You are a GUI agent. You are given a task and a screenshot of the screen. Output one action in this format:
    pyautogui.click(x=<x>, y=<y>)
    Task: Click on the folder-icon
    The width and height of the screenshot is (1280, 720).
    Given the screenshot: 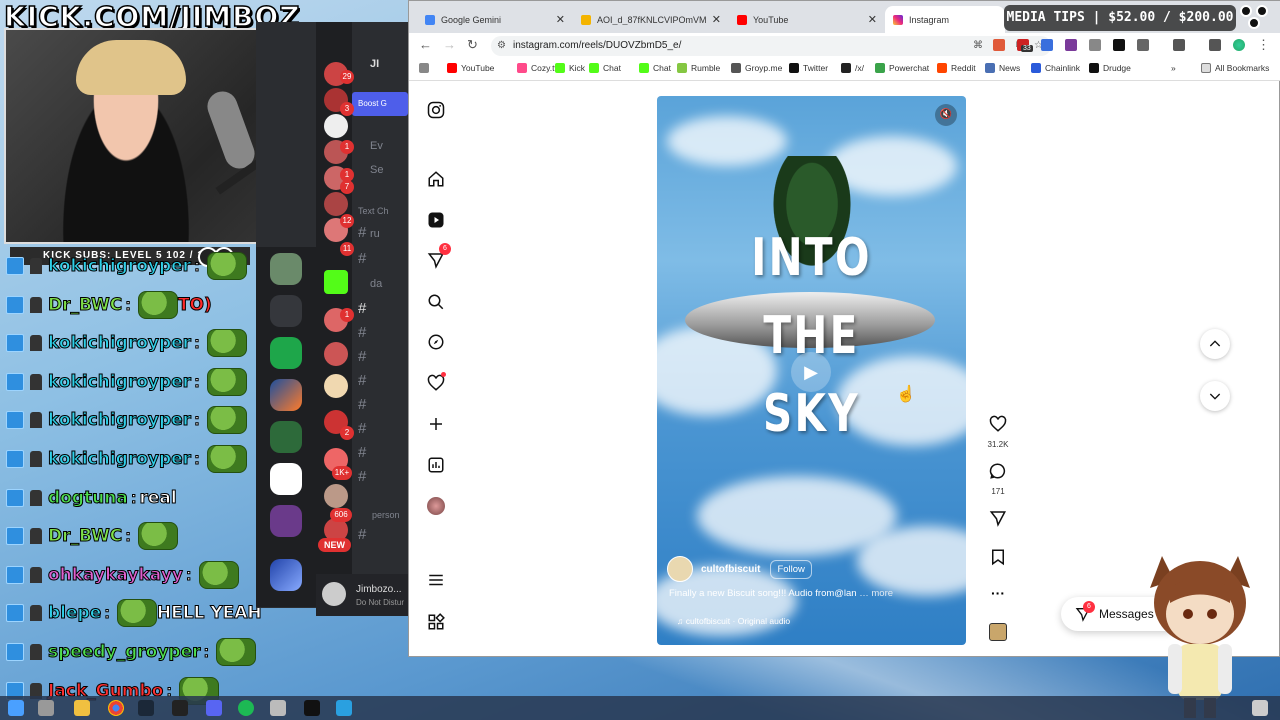 What is the action you would take?
    pyautogui.click(x=286, y=311)
    